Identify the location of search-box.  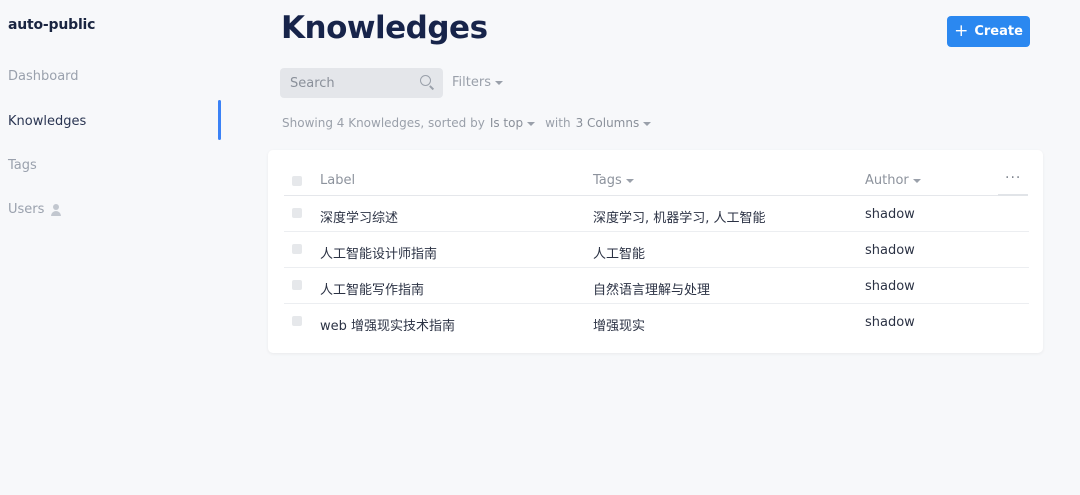
(361, 83).